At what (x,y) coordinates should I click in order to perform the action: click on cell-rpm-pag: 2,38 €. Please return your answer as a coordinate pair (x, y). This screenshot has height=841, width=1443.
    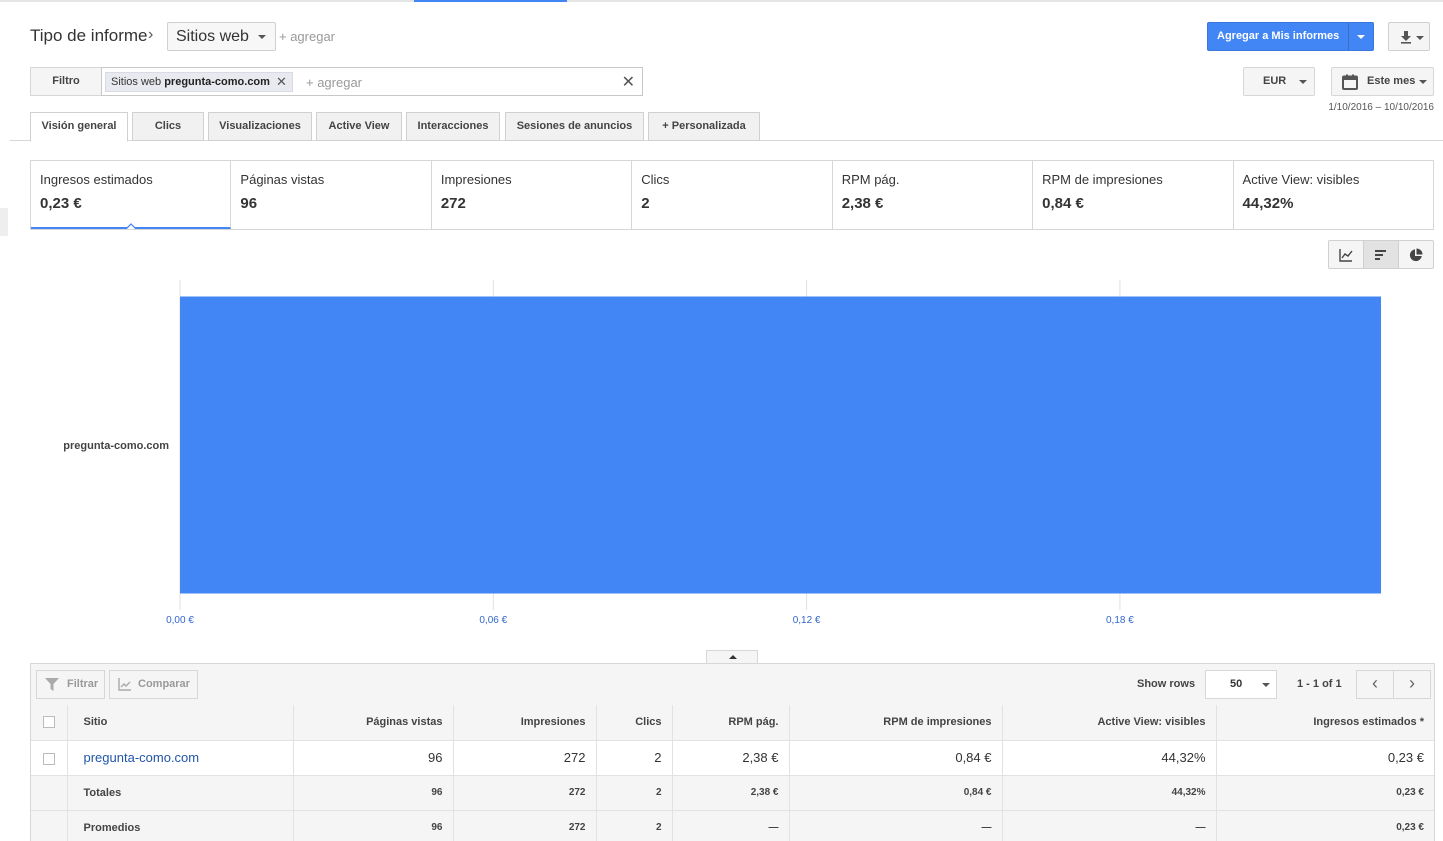
    Looking at the image, I should click on (731, 758).